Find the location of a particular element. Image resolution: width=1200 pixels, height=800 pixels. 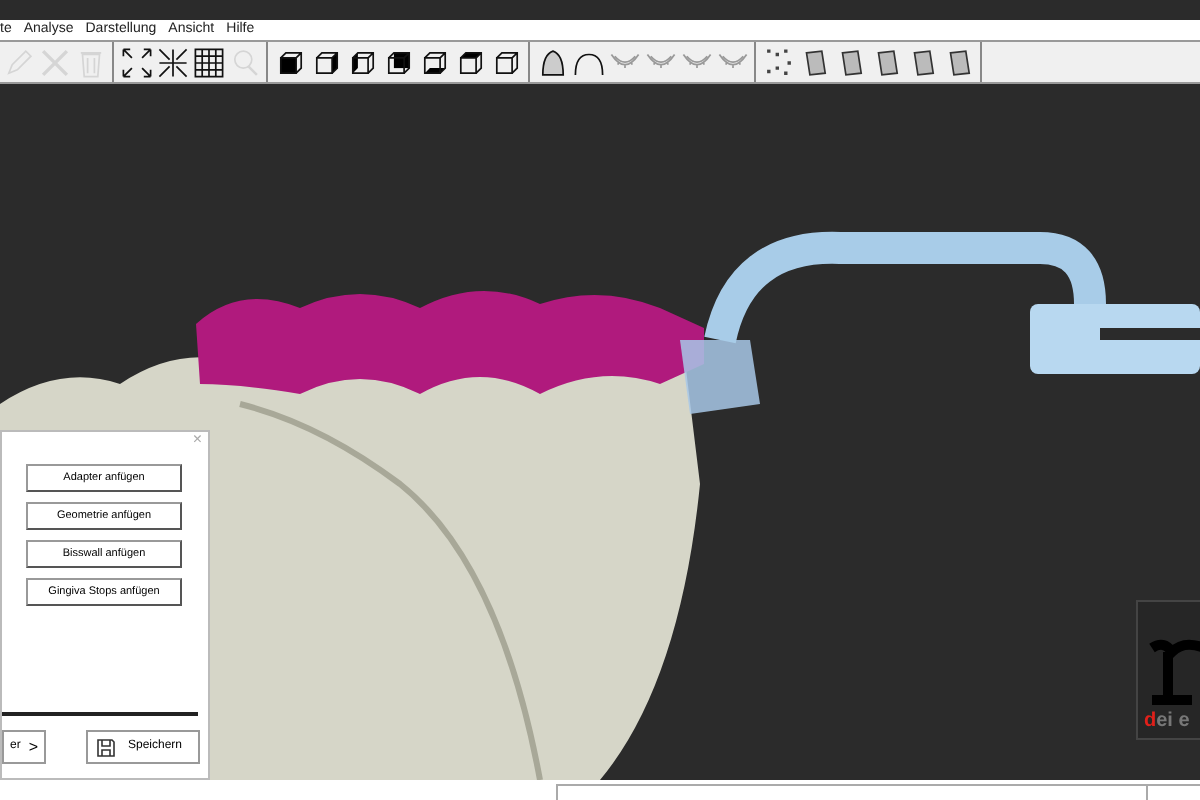

pencil-icon is located at coordinates (18, 62).